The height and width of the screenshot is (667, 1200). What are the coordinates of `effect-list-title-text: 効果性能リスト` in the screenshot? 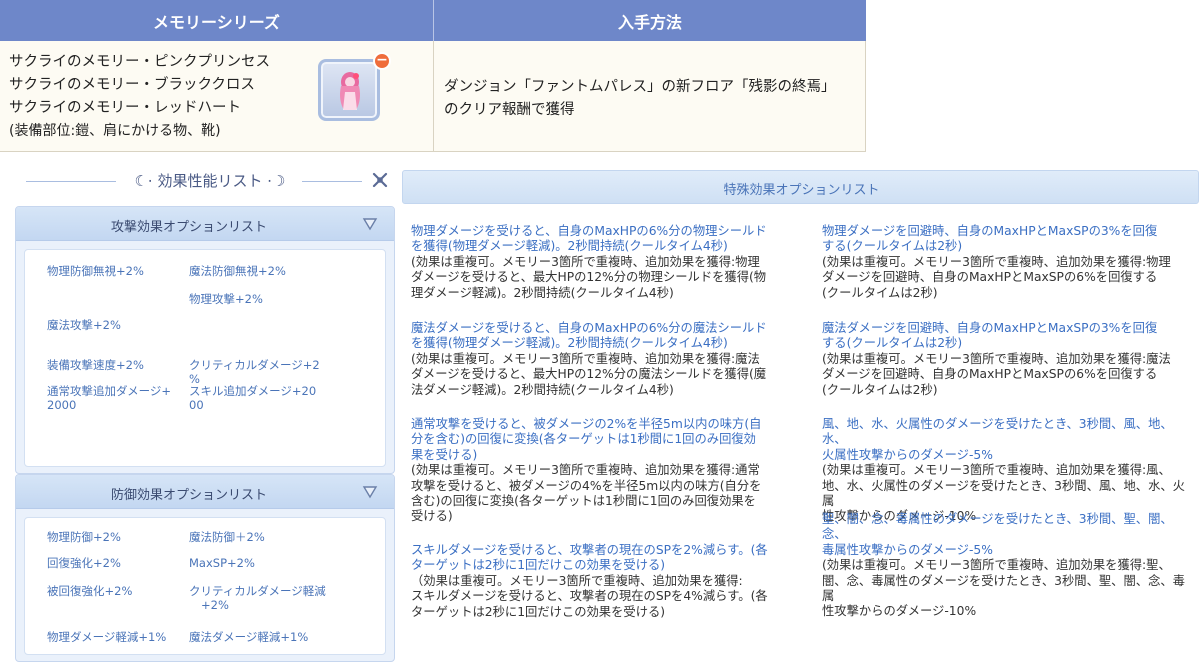 It's located at (210, 181).